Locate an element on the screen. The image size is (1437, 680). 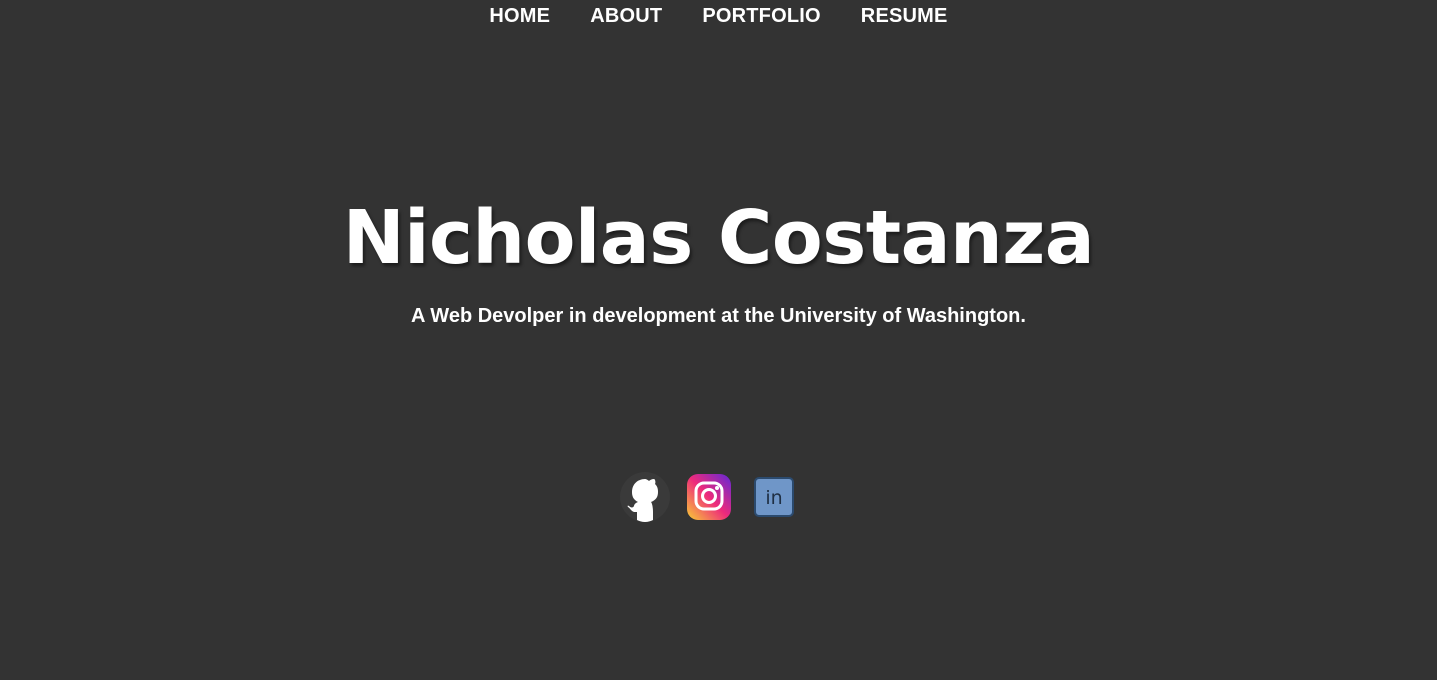
social-links: in is located at coordinates (718, 497).